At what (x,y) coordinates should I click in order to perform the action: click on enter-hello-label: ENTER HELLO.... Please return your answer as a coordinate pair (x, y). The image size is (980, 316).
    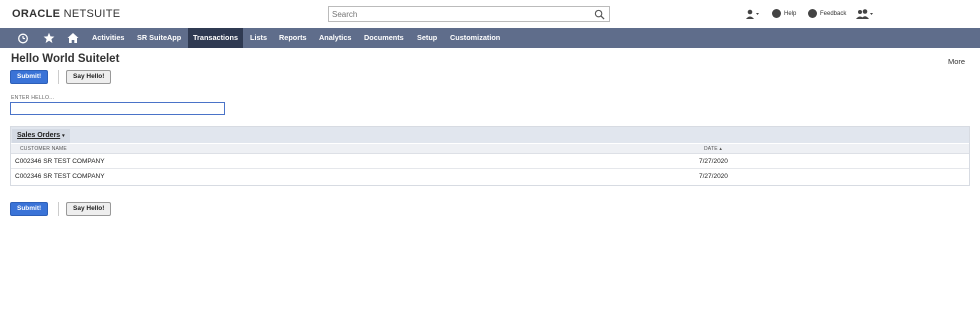
    Looking at the image, I should click on (33, 98).